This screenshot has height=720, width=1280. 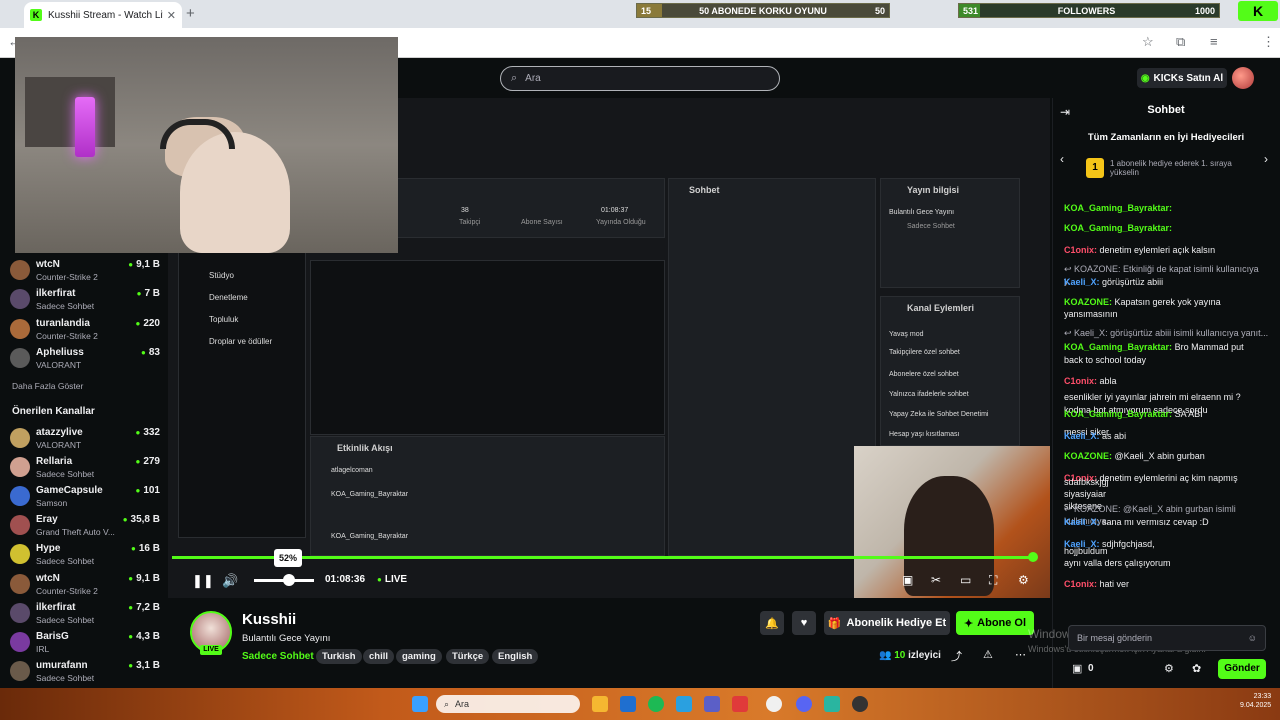 I want to click on stat-uptime-label: Yayında Olduğu, so click(x=621, y=222).